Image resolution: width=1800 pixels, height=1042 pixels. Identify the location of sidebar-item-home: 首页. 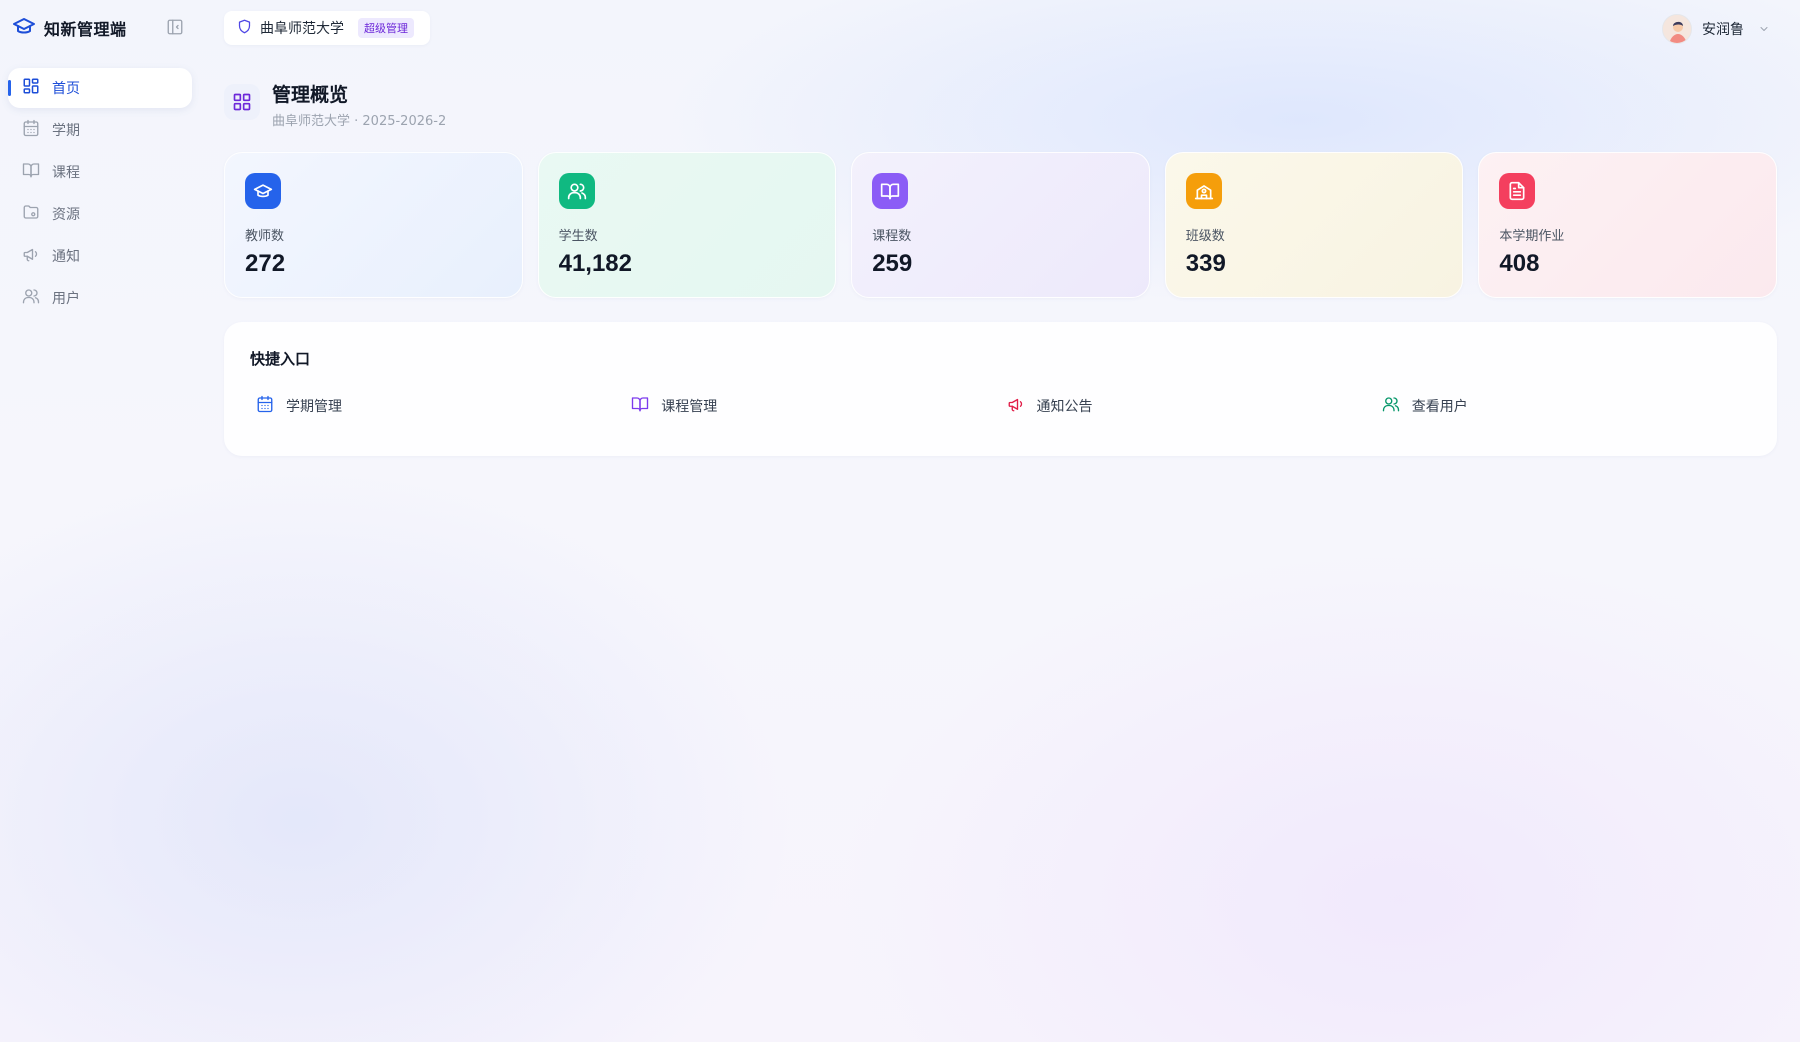
(100, 88).